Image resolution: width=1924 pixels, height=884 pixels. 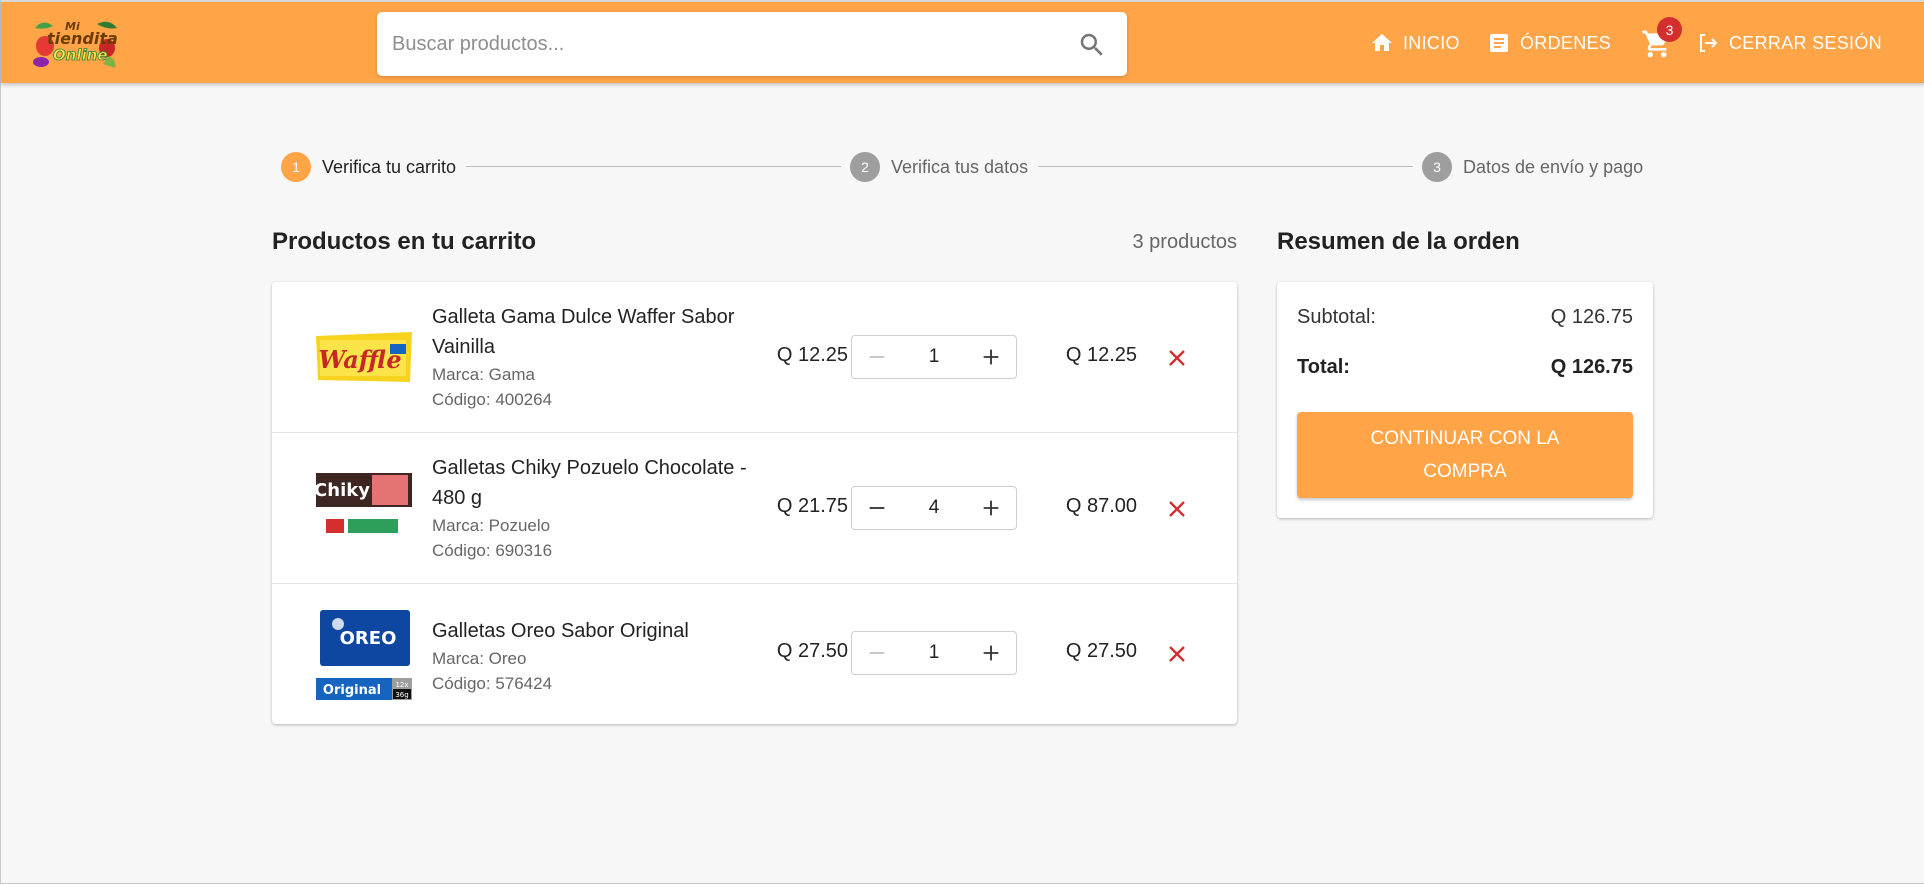 I want to click on search-icon, so click(x=1092, y=45).